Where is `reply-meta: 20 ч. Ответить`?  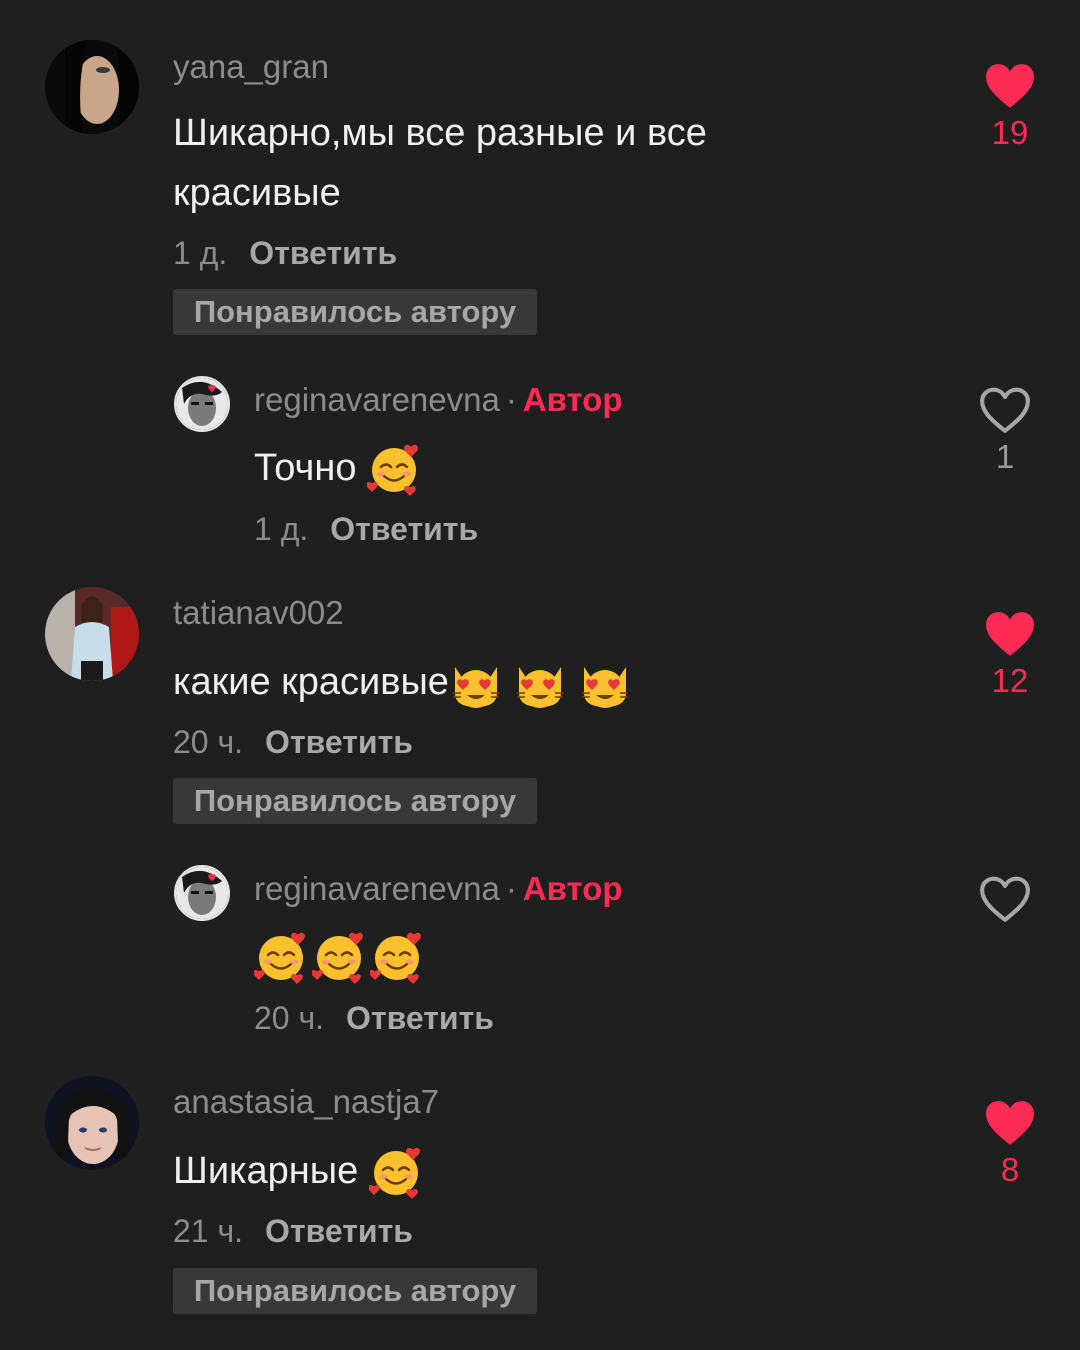
reply-meta: 20 ч. Ответить is located at coordinates (374, 1018).